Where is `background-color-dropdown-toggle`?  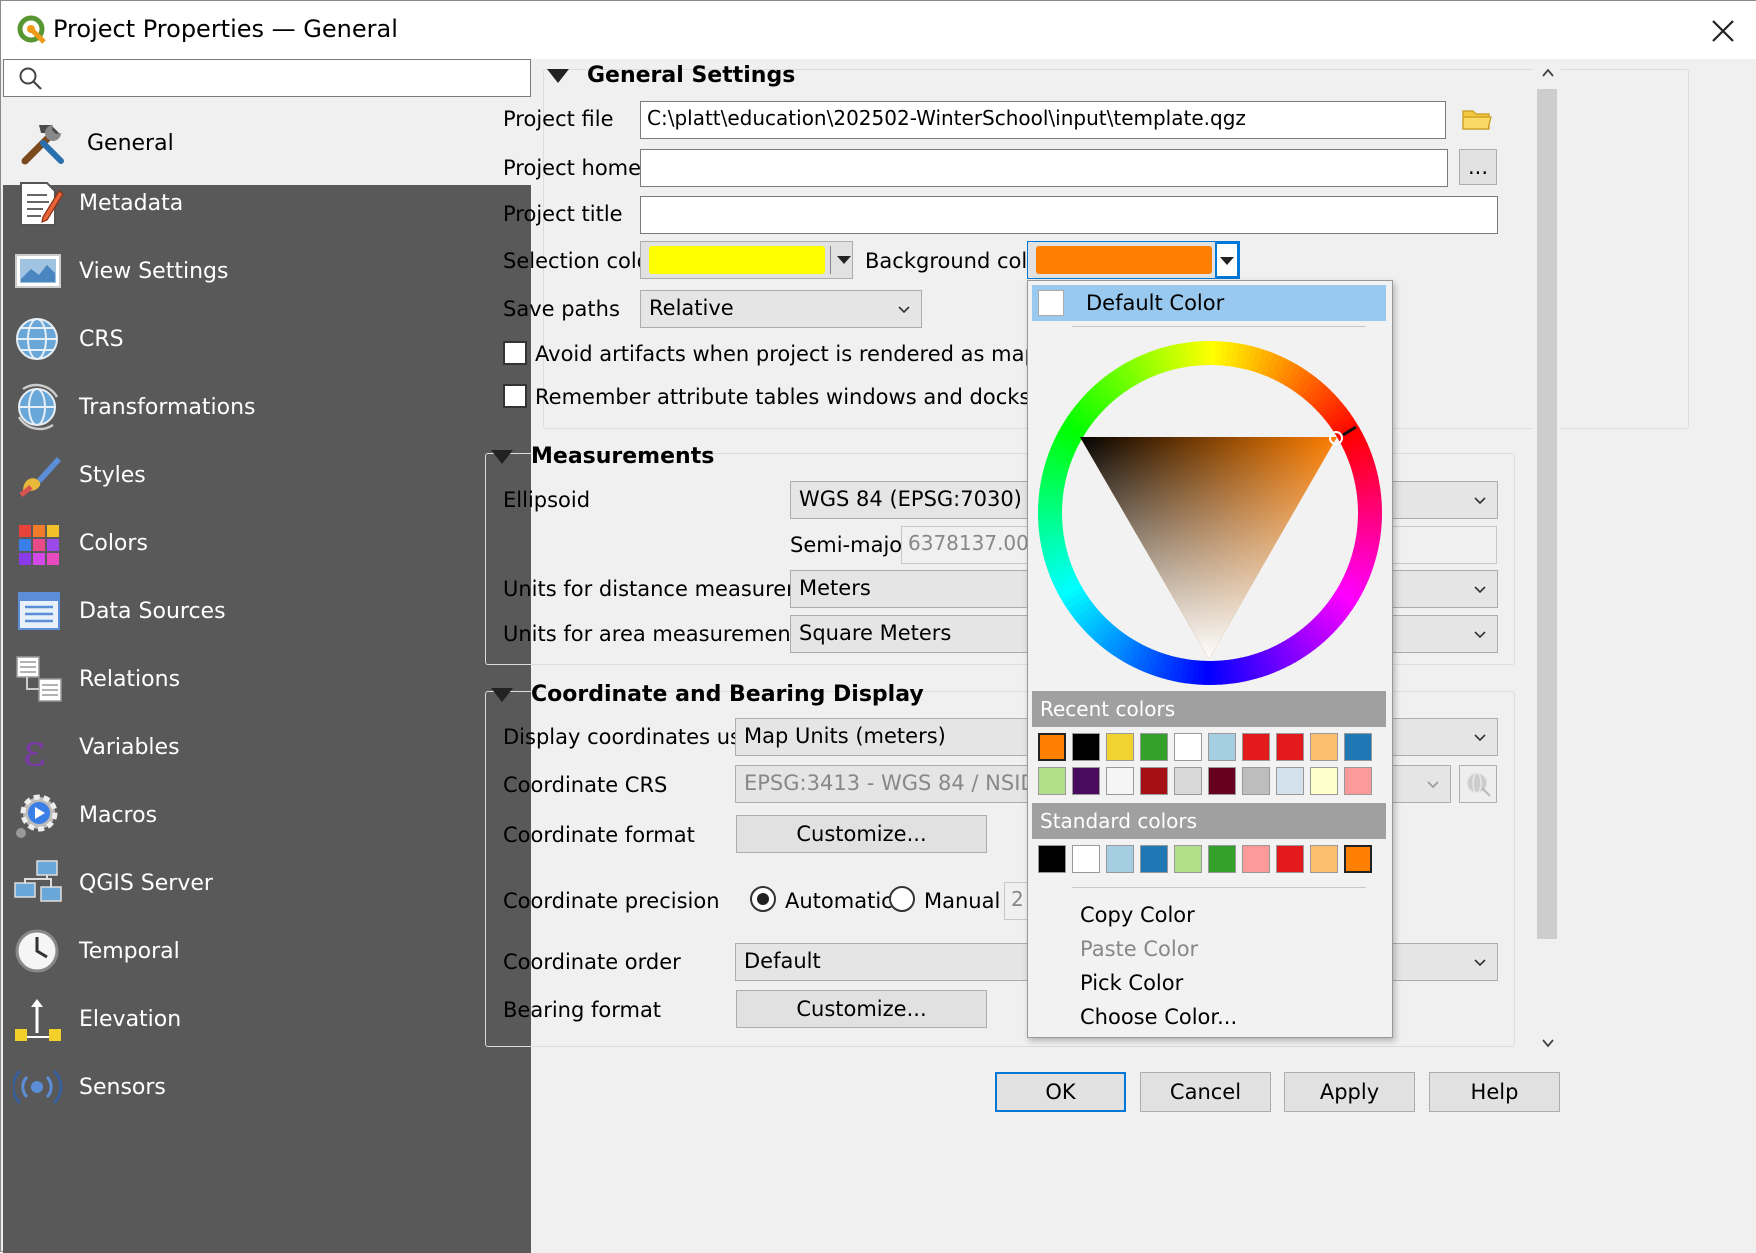 background-color-dropdown-toggle is located at coordinates (1227, 260).